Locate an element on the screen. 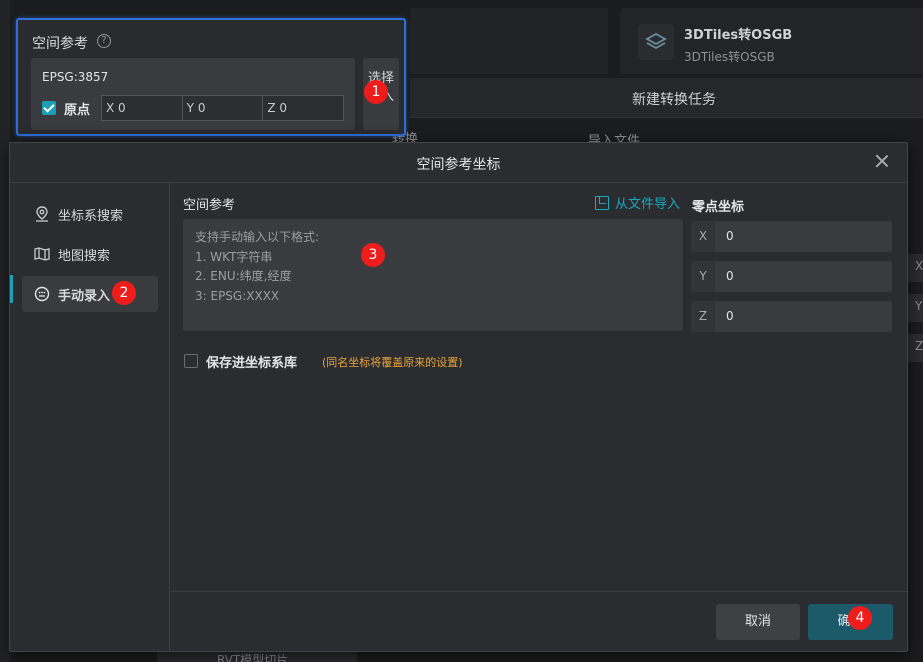 Image resolution: width=923 pixels, height=662 pixels. bg-side-x: X is located at coordinates (915, 268).